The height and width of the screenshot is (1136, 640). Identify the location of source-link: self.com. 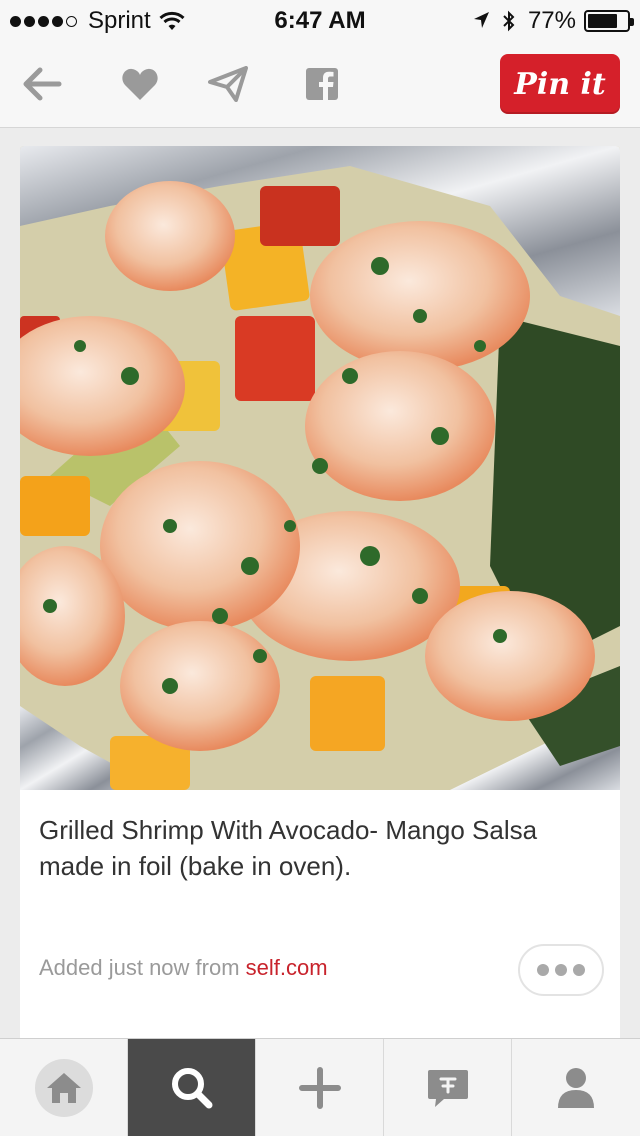
(287, 967).